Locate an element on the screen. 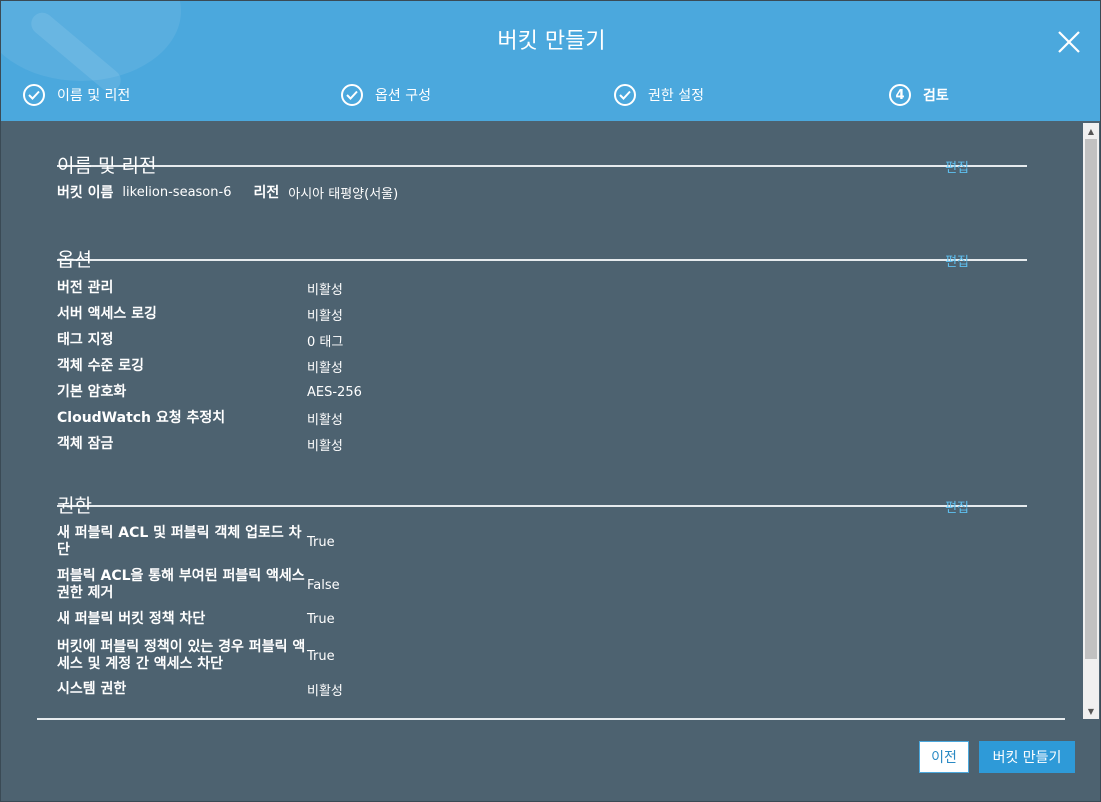 The width and height of the screenshot is (1101, 802). option-key: 태그 지정 is located at coordinates (85, 339).